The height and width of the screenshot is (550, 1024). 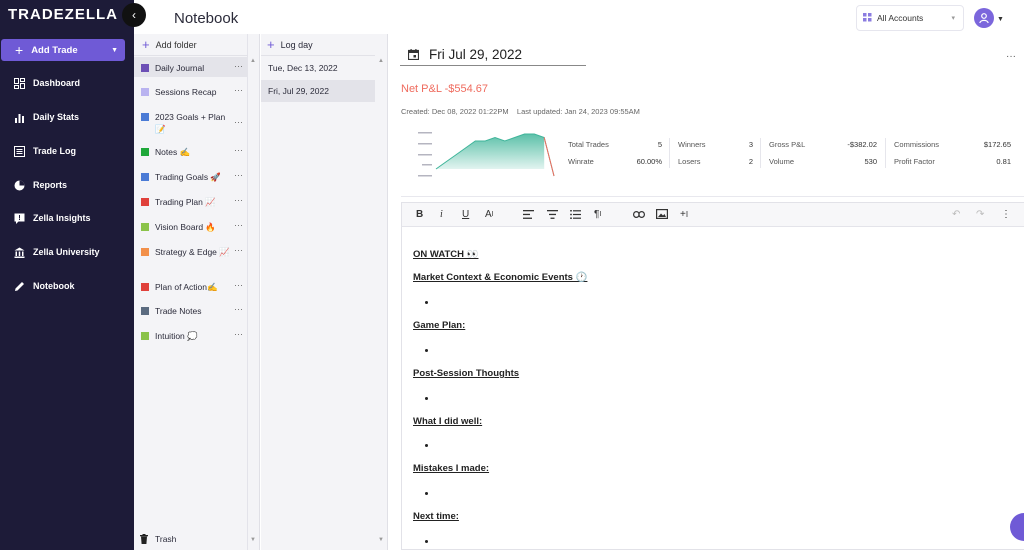 I want to click on folder-item-intuition: Intuition 💭 ···, so click(x=191, y=335).